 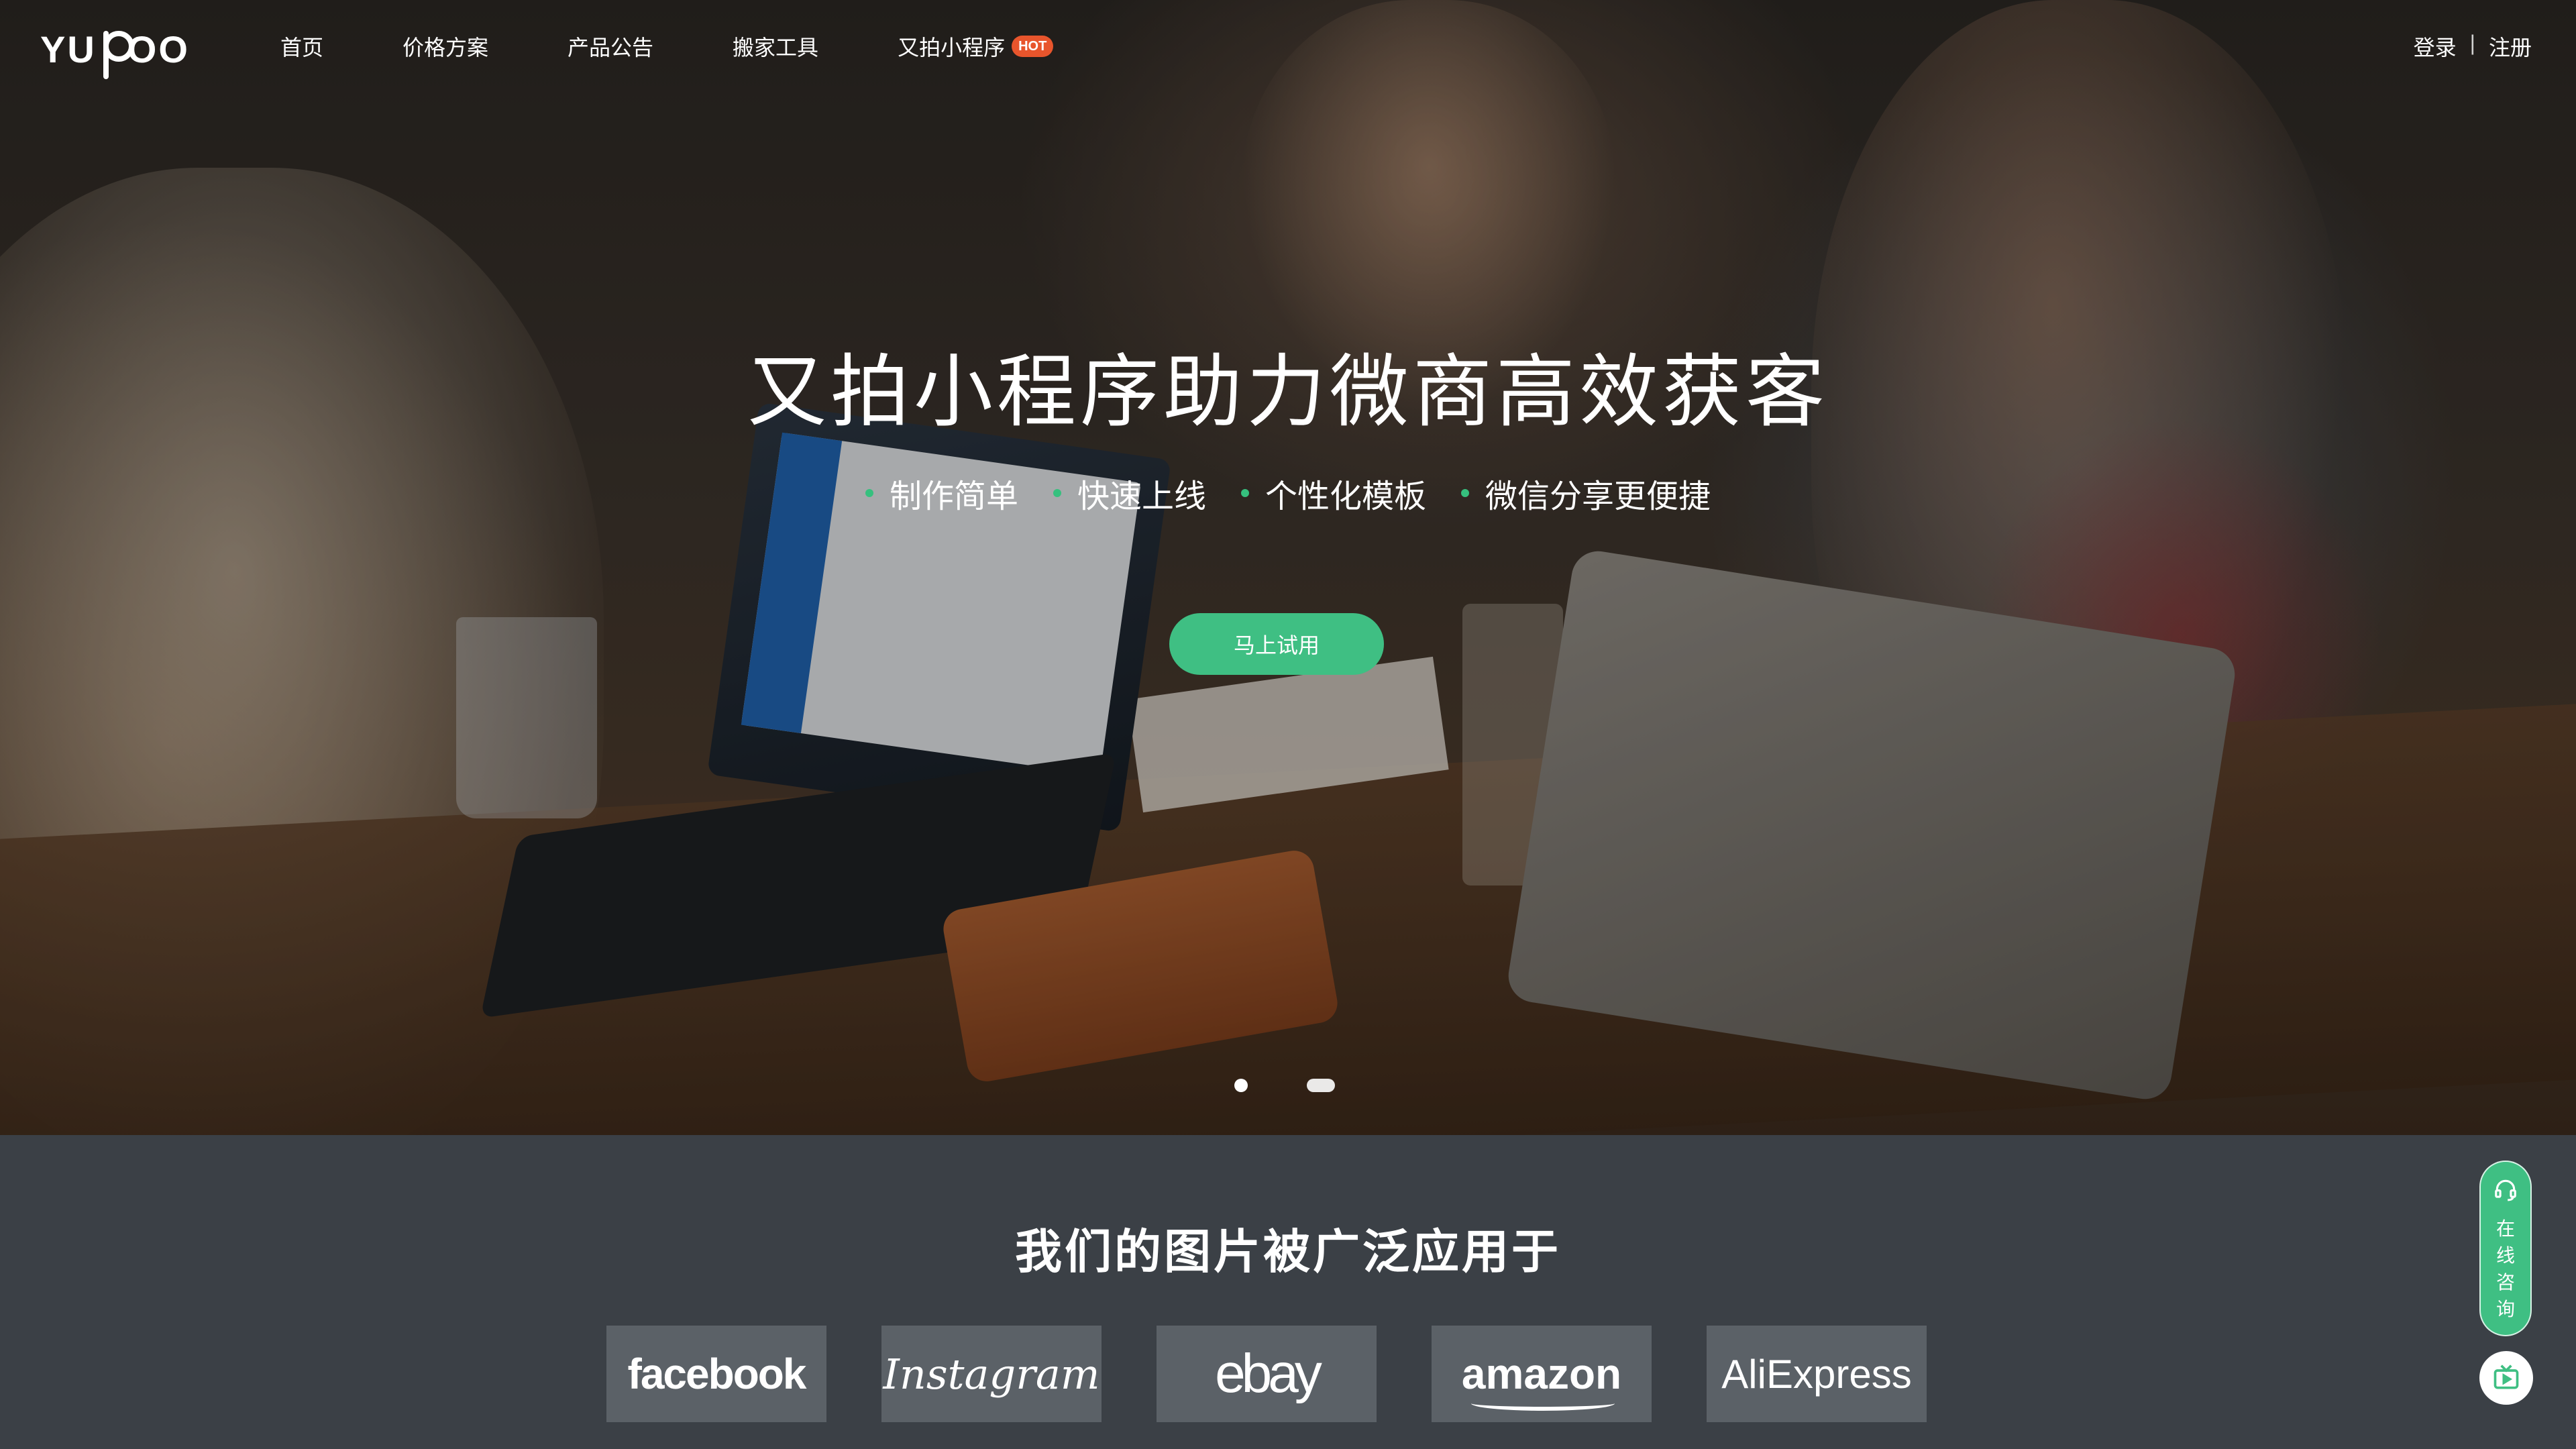 I want to click on login-link: 登录, so click(x=2435, y=46).